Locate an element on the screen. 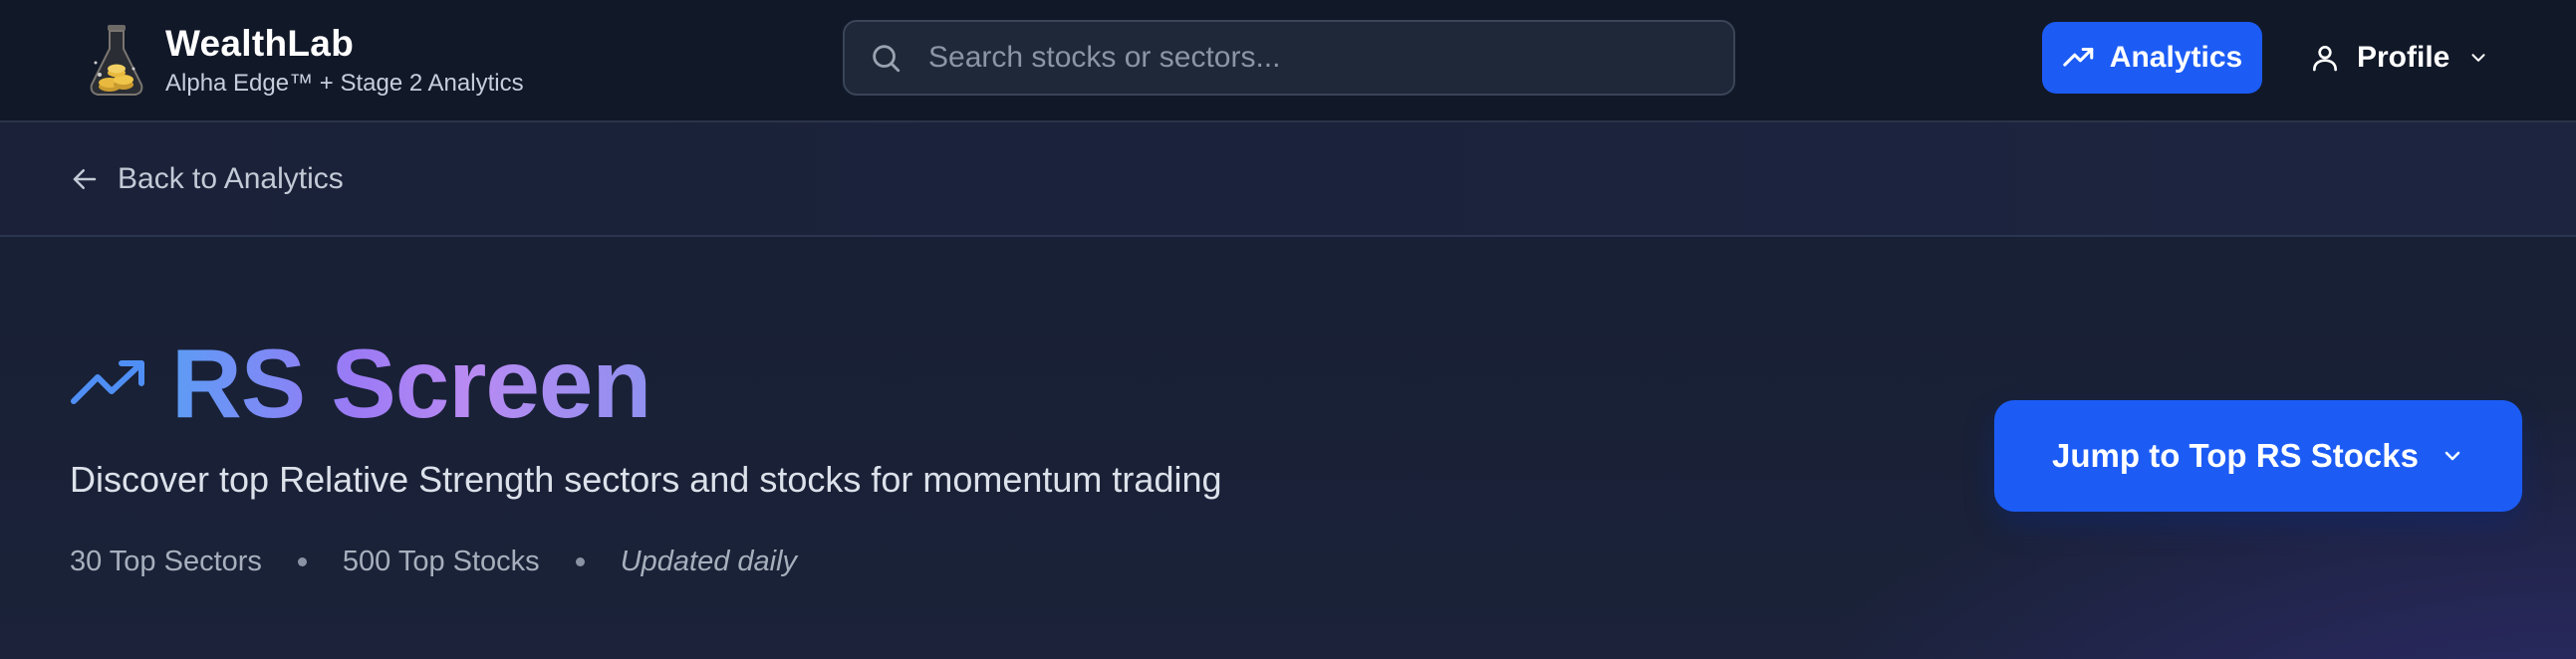 The height and width of the screenshot is (659, 2576). arrow-left-icon is located at coordinates (85, 179).